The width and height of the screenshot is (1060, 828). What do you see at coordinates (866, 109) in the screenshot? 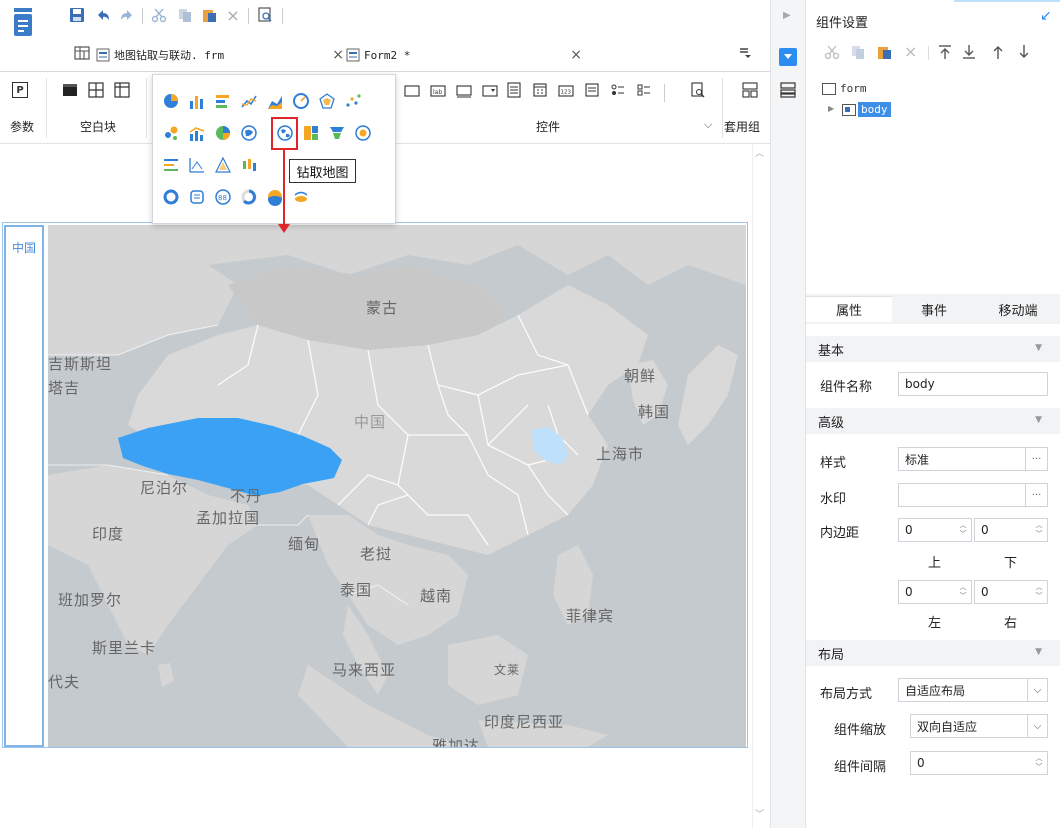
I see `tree-node-body: body` at bounding box center [866, 109].